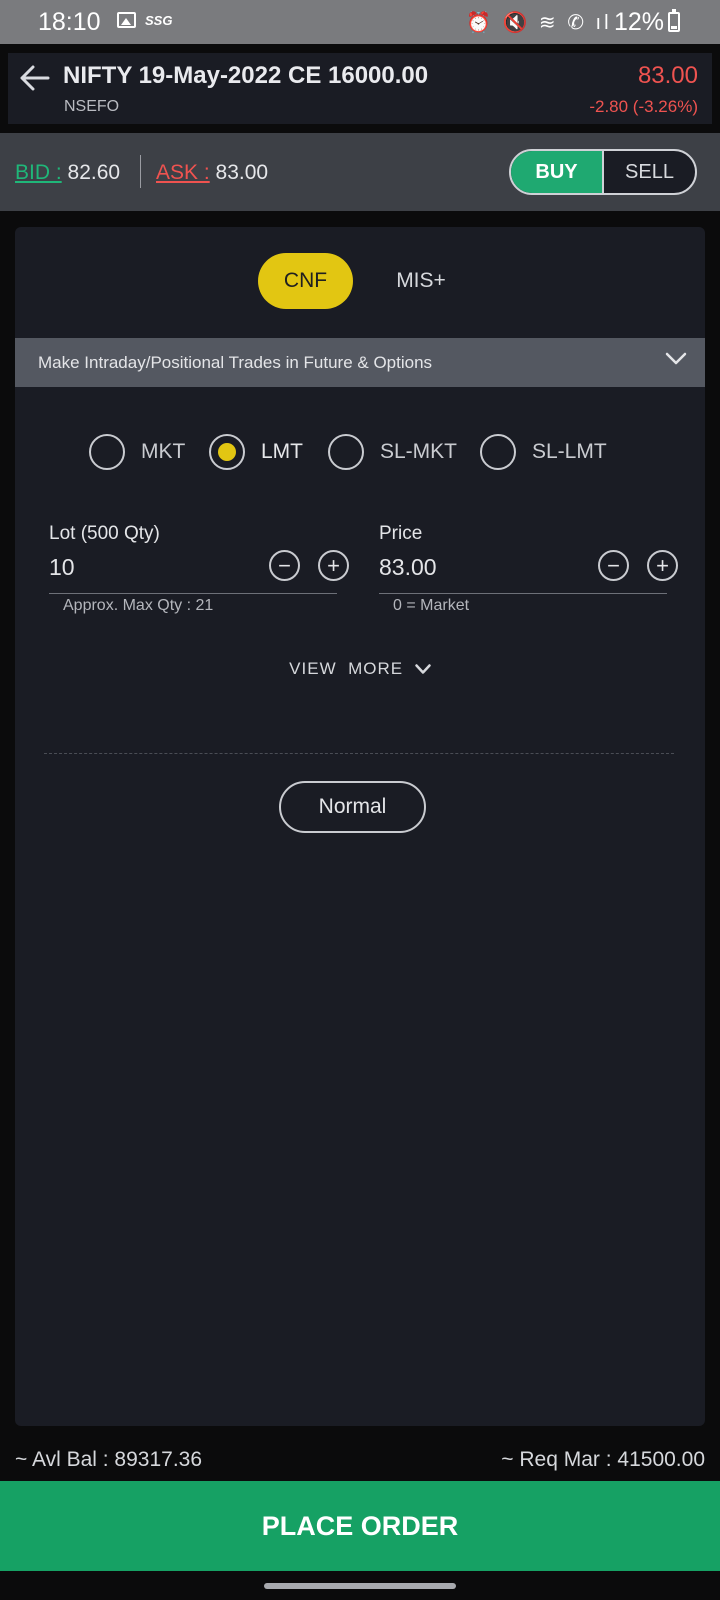 This screenshot has height=1600, width=720. Describe the element at coordinates (282, 451) in the screenshot. I see `radio-label: LMT` at that location.